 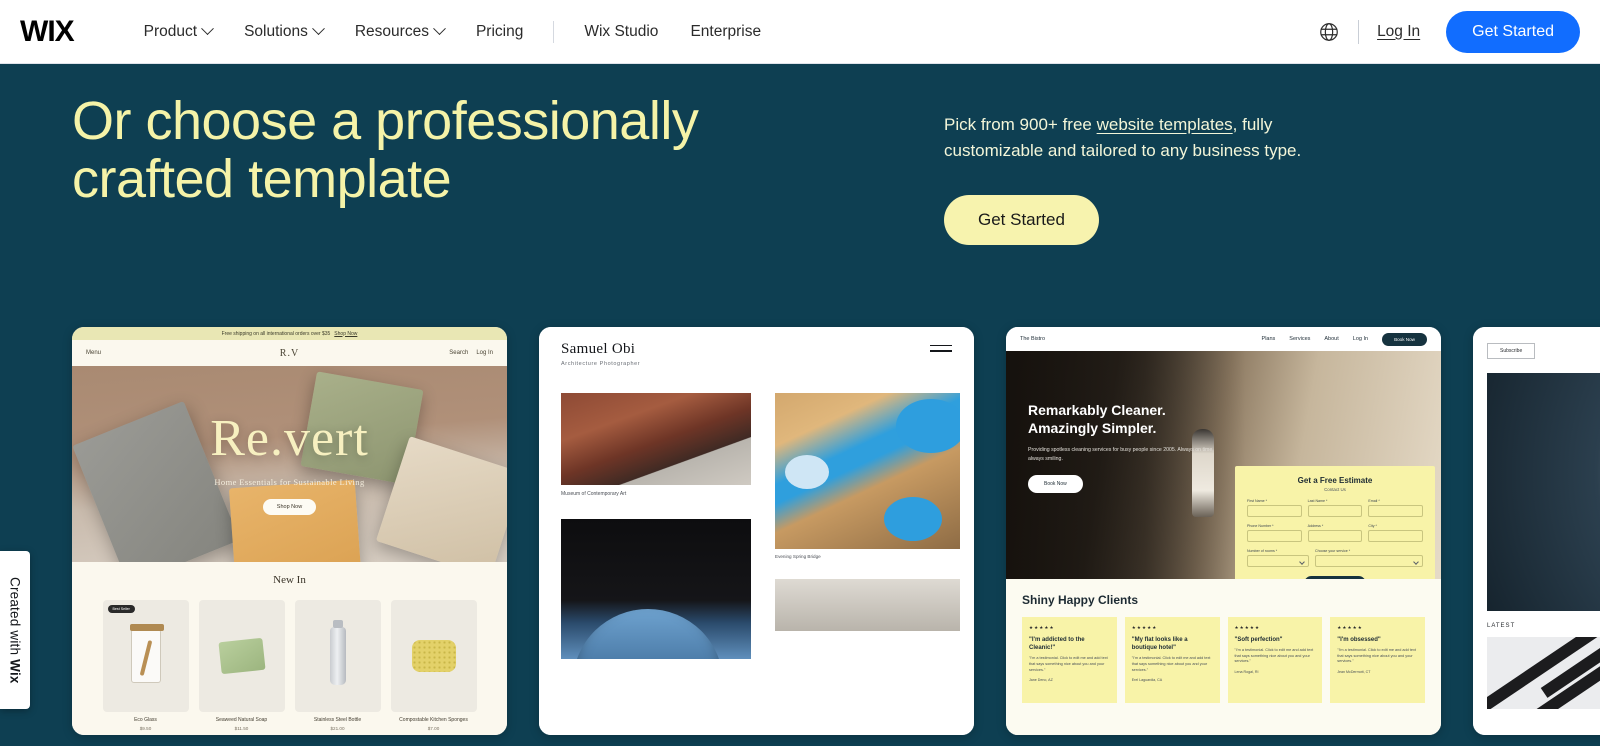 I want to click on blog-subscribe-button: Subscribe, so click(x=1511, y=351).